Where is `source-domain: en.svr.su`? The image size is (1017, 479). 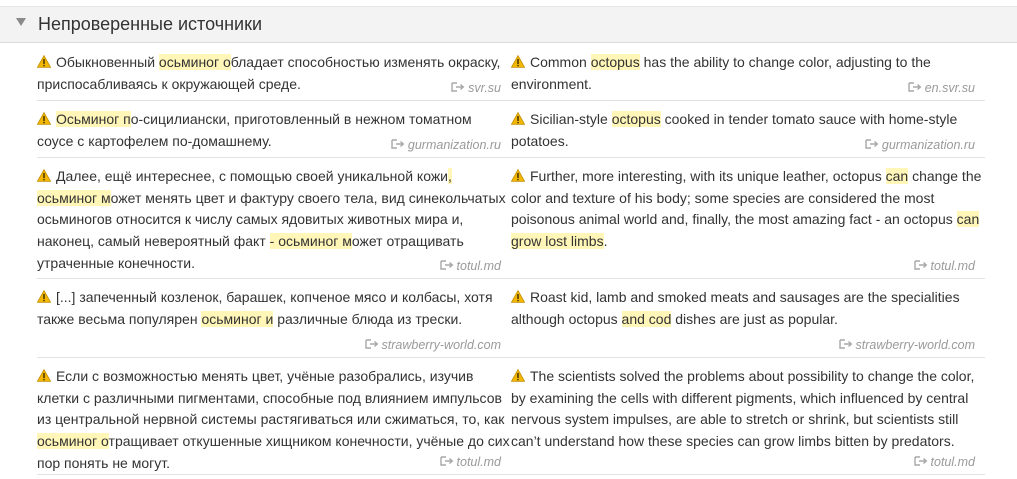 source-domain: en.svr.su is located at coordinates (949, 88).